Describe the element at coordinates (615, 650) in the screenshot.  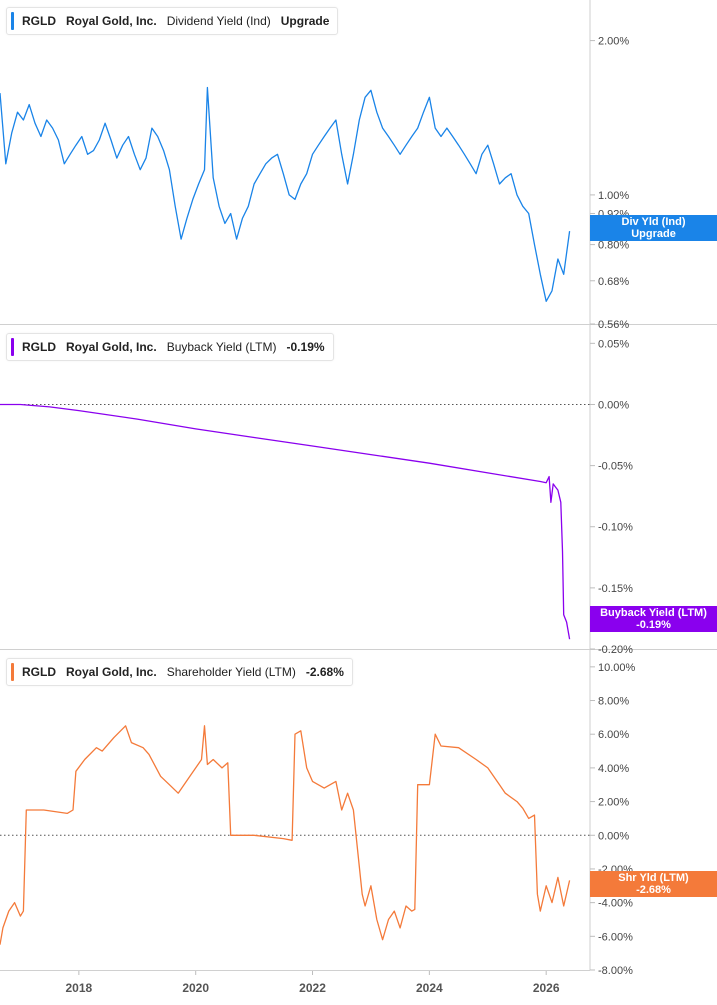
I see `y-tick-label: -0.20%` at that location.